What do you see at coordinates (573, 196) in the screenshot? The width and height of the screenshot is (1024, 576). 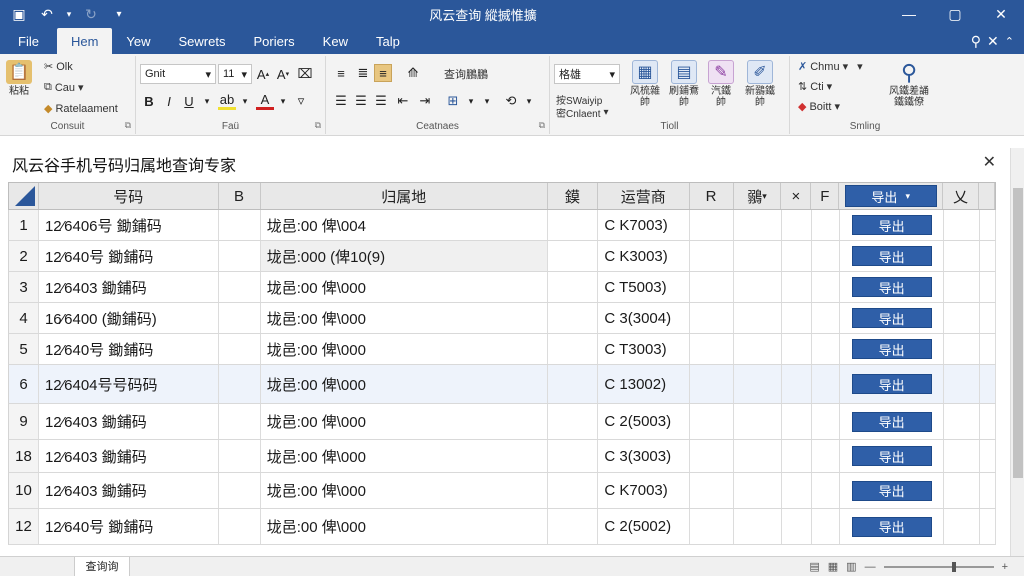 I see `column-header-d: 鏌` at bounding box center [573, 196].